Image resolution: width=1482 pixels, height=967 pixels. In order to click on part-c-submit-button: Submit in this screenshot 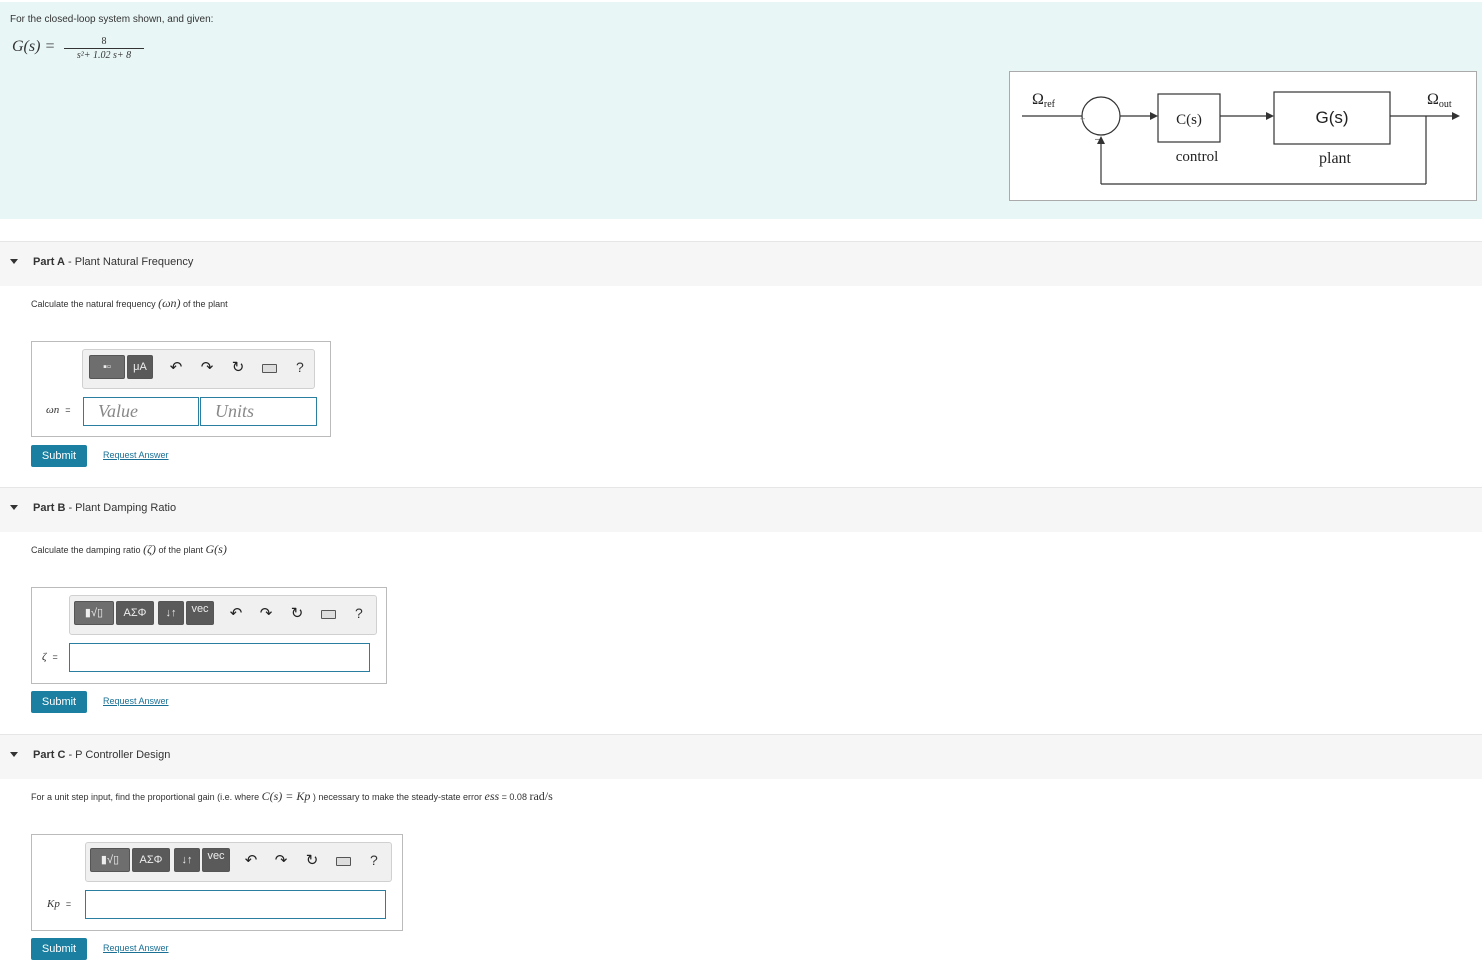, I will do `click(59, 949)`.